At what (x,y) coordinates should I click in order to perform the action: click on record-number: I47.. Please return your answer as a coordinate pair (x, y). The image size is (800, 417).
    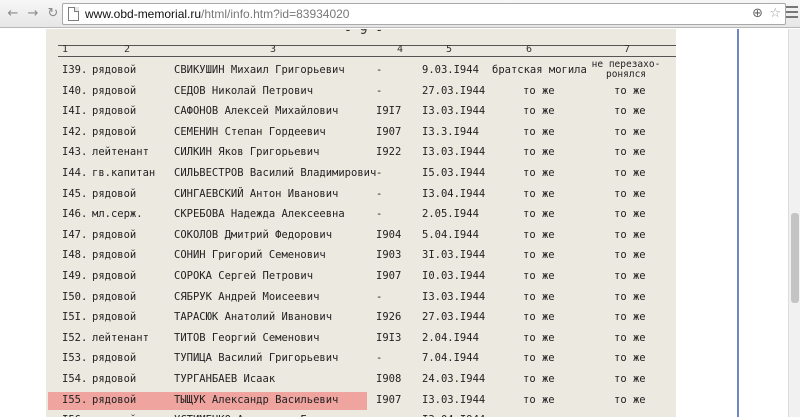
    Looking at the image, I should click on (75, 234).